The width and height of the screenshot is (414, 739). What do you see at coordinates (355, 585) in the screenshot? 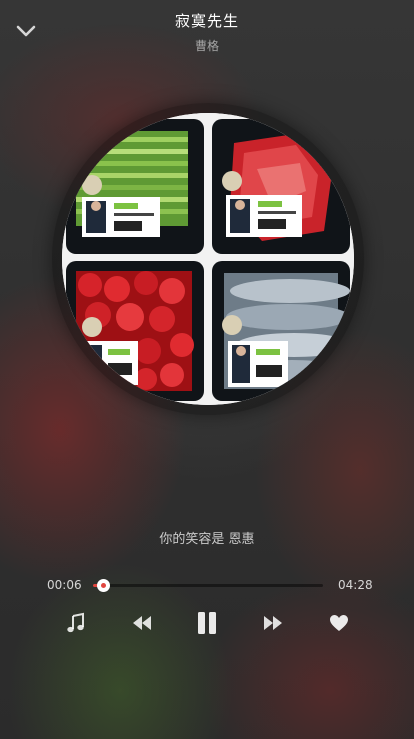
I see `total-time: 04:28` at bounding box center [355, 585].